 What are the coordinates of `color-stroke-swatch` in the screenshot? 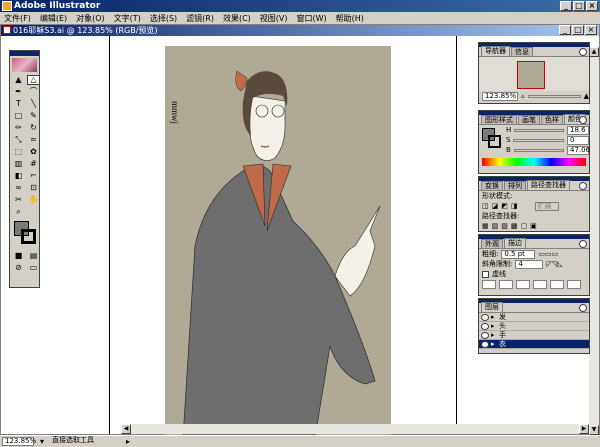 It's located at (494, 141).